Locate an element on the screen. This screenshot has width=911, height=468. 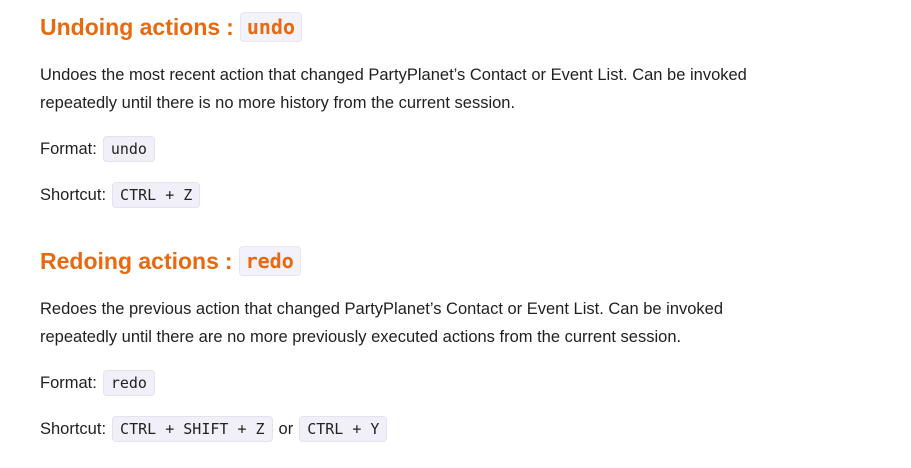
undo-format-code: undo is located at coordinates (128, 149).